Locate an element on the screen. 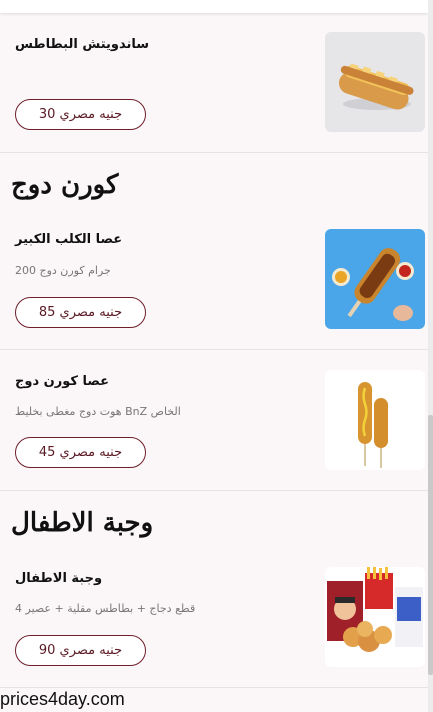  item-name: وجبة الاطفال is located at coordinates (59, 578).